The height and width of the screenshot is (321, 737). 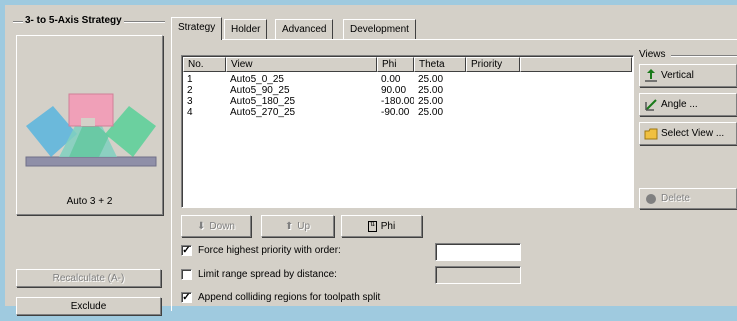 What do you see at coordinates (677, 75) in the screenshot?
I see `vertical-button-label: Vertical` at bounding box center [677, 75].